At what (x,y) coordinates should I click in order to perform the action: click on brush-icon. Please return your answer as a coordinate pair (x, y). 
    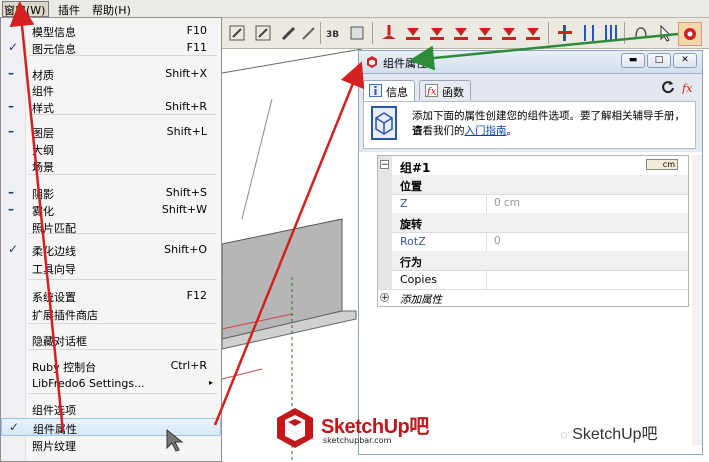
    Looking at the image, I should click on (289, 33).